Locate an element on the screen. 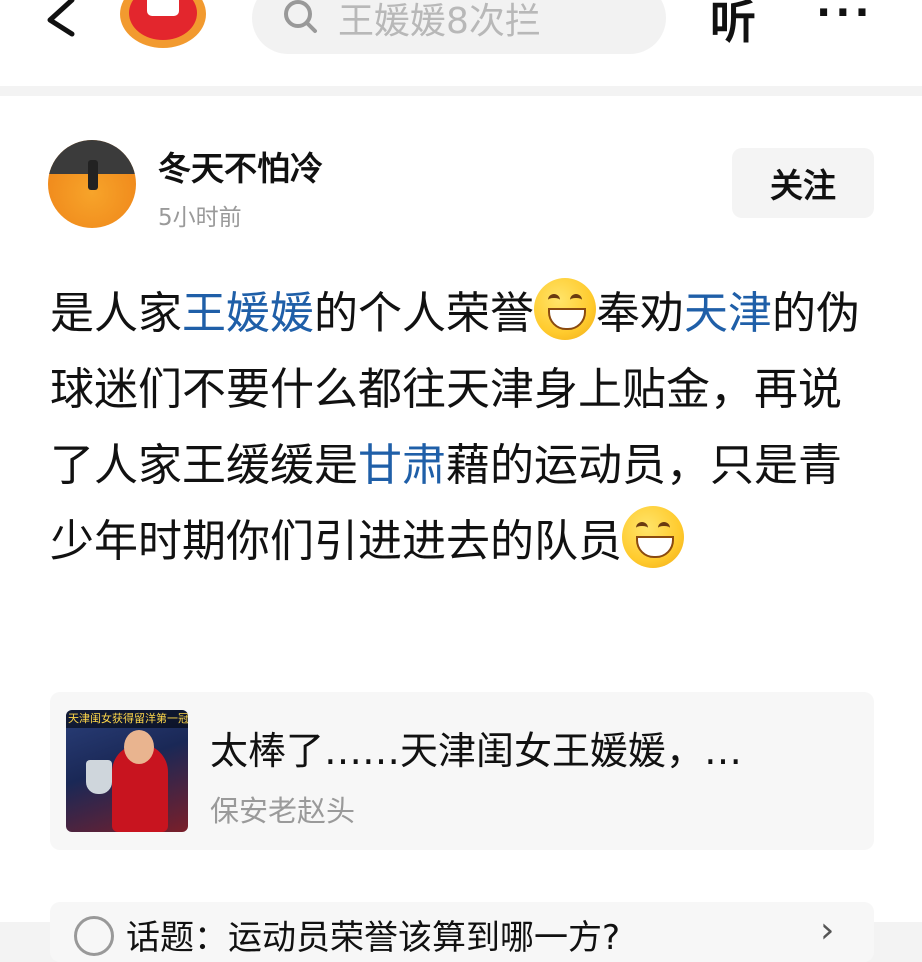  link-tianjin: 天津 is located at coordinates (728, 313).